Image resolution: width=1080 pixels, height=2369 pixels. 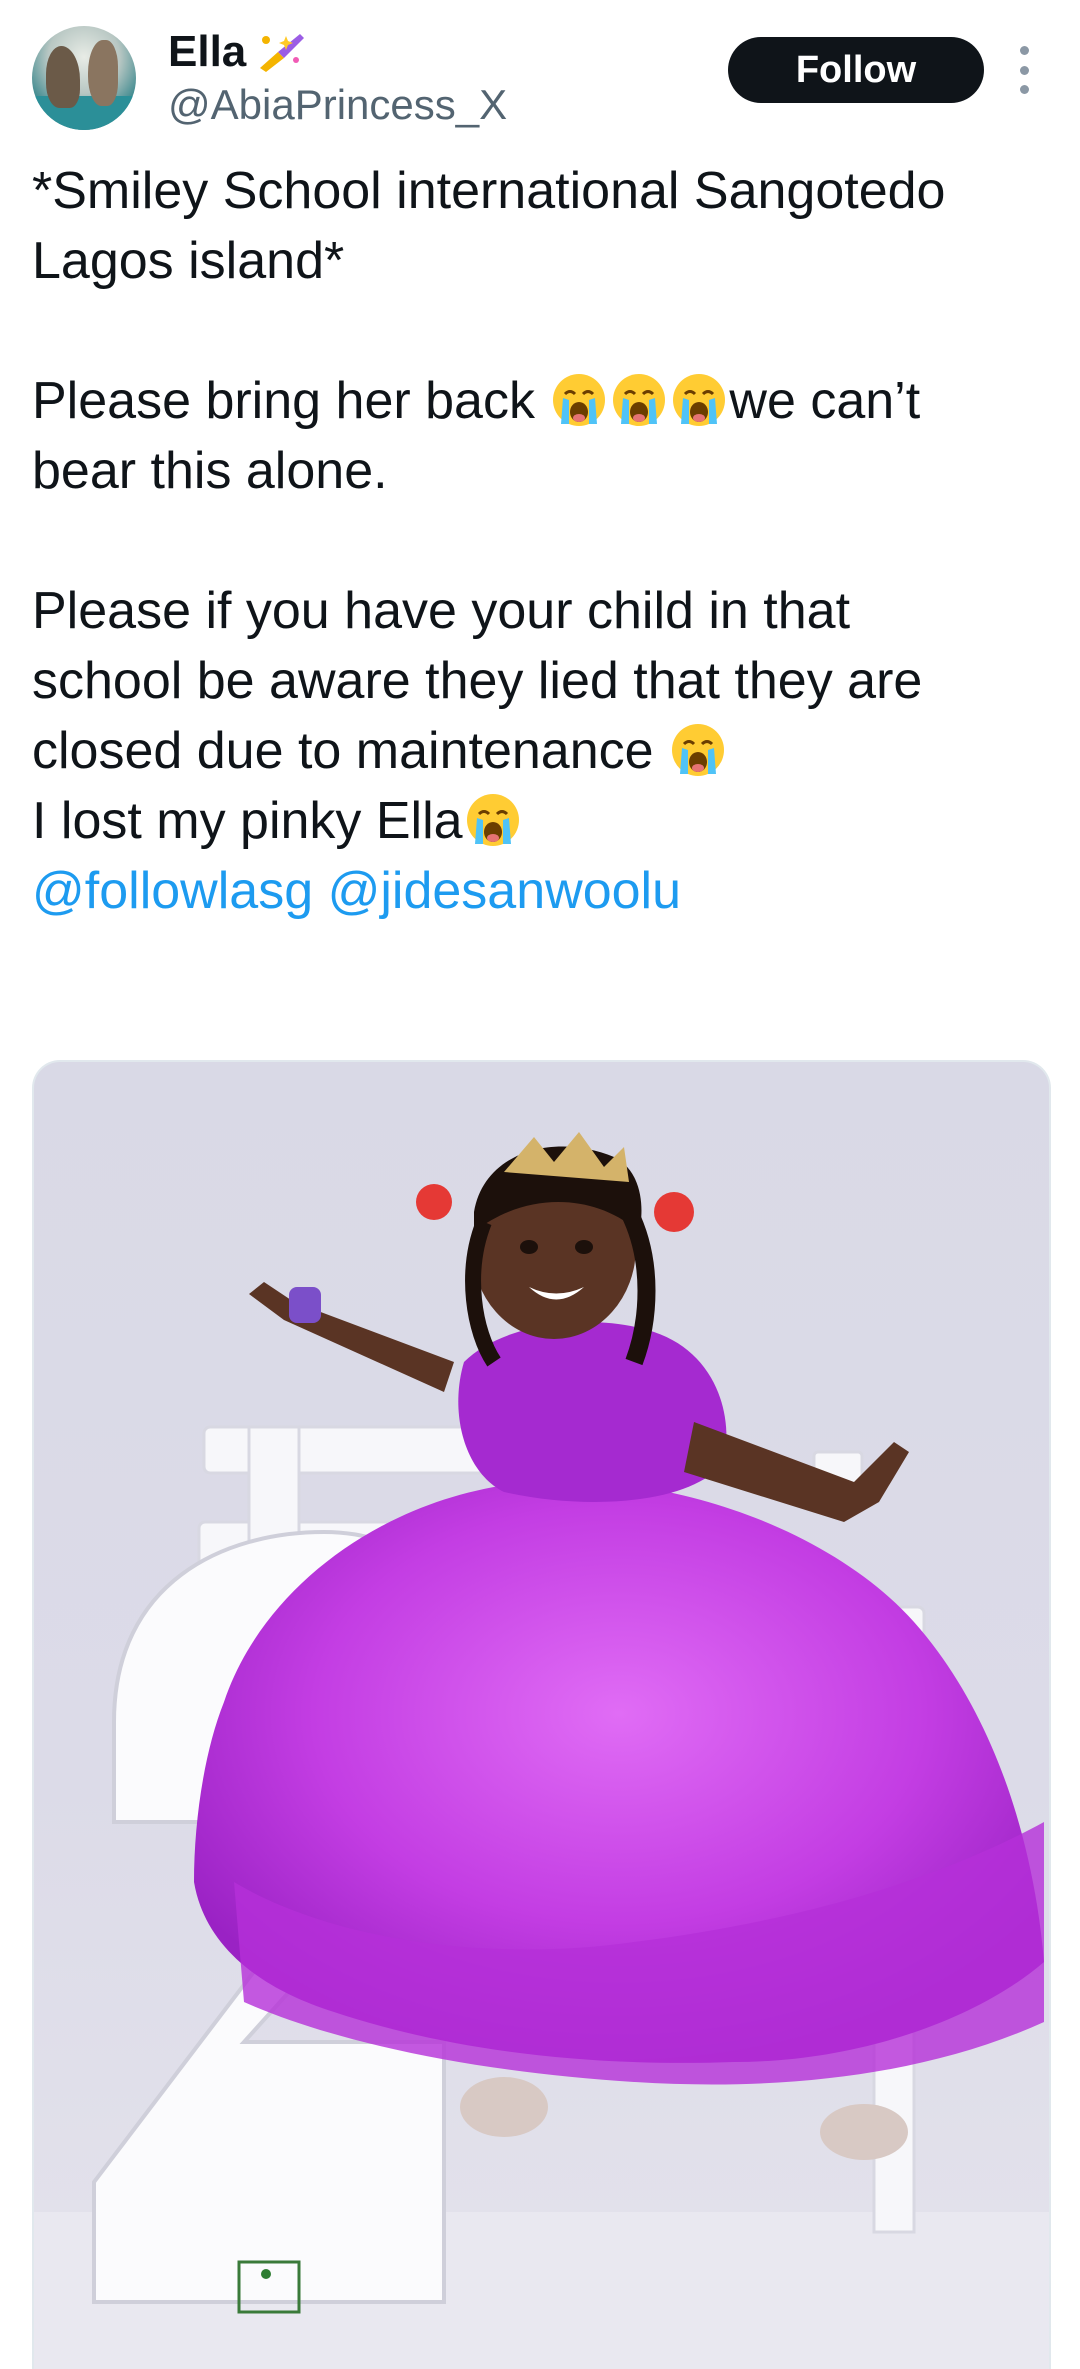 I want to click on tweet-text-segment: we can’t, so click(x=825, y=401).